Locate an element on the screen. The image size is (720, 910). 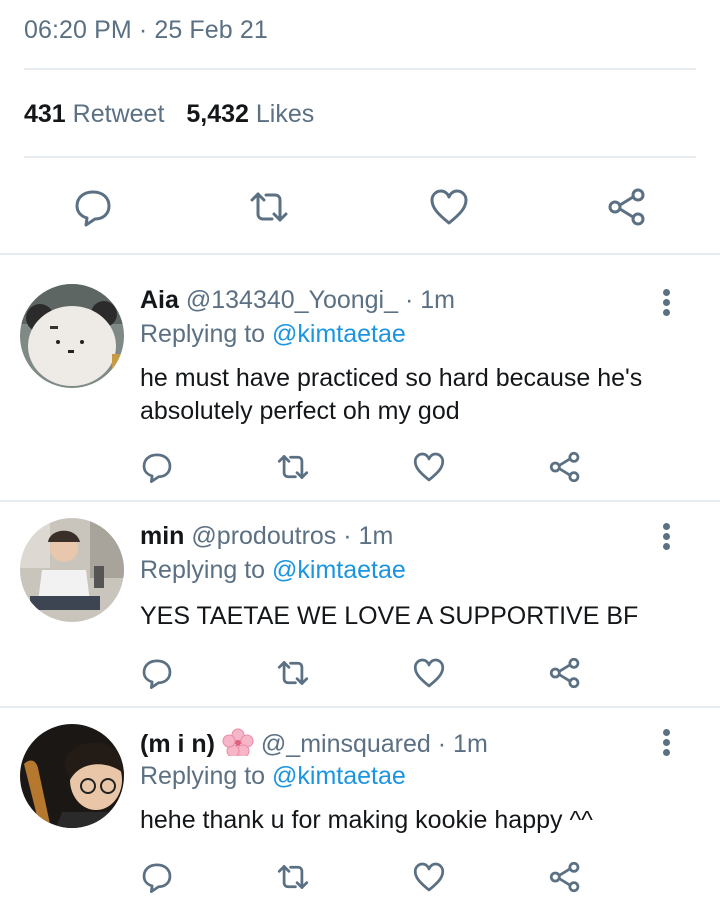
tweet-time: 06:20 PM is located at coordinates (78, 30).